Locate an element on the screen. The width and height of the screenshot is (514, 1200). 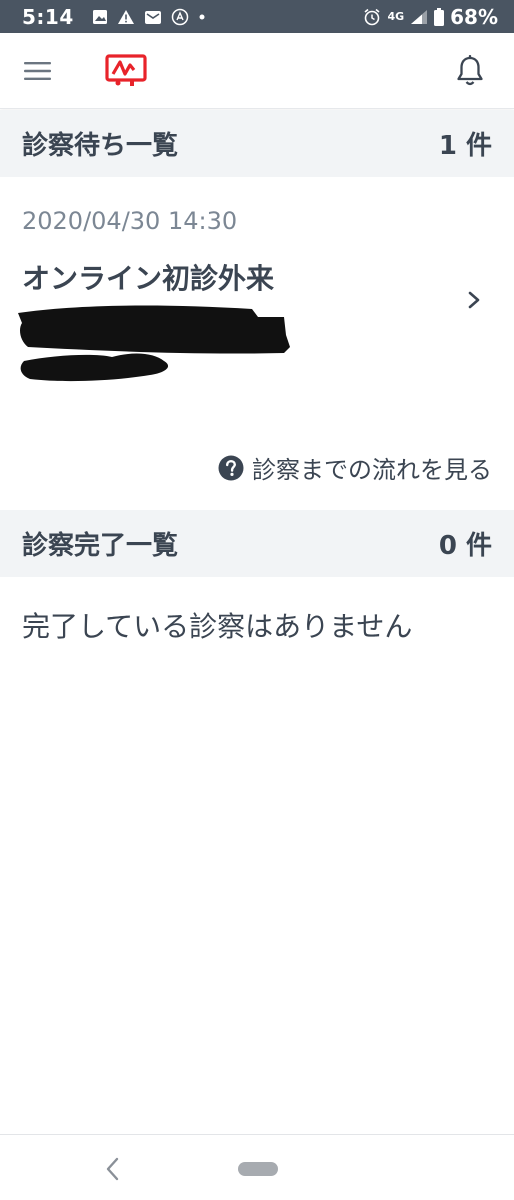
status-bar: 5:14 4G 68% is located at coordinates (257, 16).